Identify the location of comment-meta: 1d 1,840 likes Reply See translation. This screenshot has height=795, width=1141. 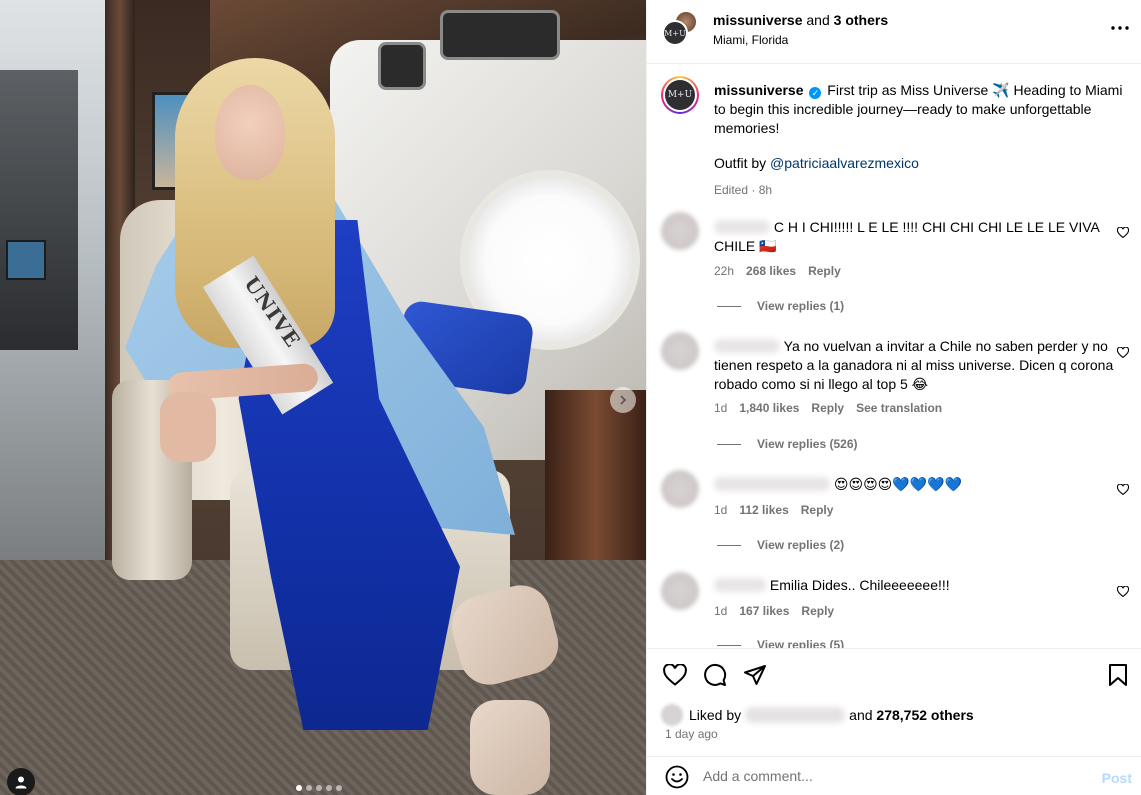
(828, 408).